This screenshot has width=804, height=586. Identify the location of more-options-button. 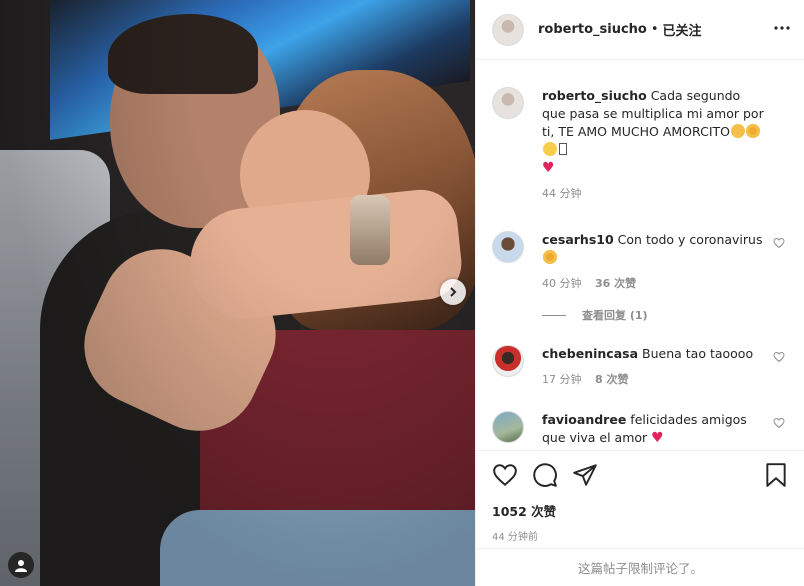
(782, 28).